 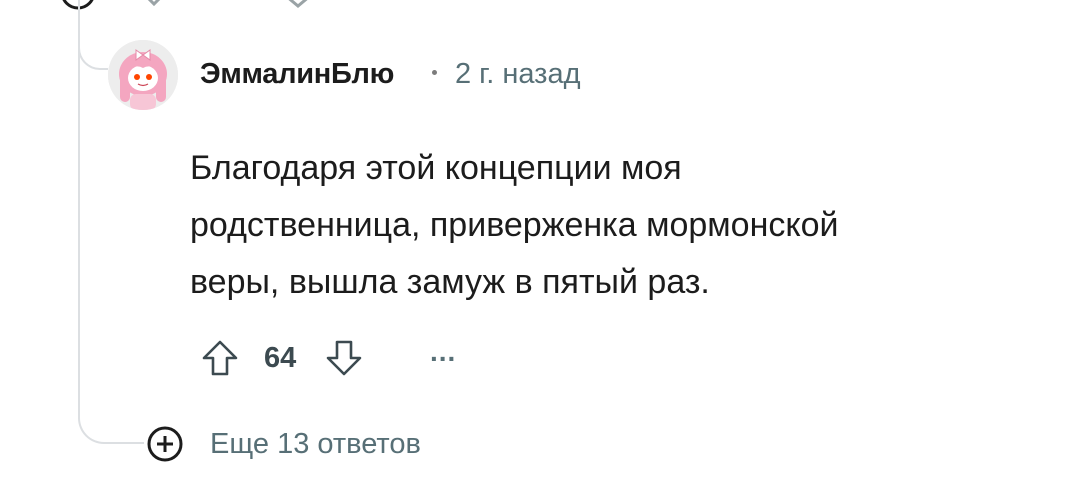 I want to click on plus-circle-icon, so click(x=165, y=444).